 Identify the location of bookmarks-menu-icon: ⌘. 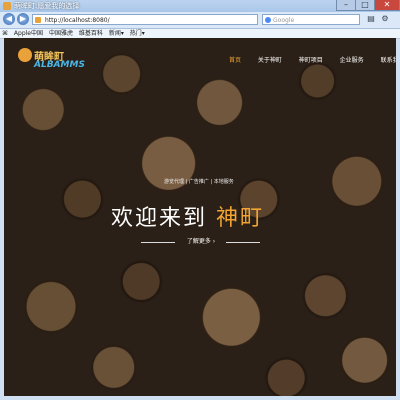
(5, 33).